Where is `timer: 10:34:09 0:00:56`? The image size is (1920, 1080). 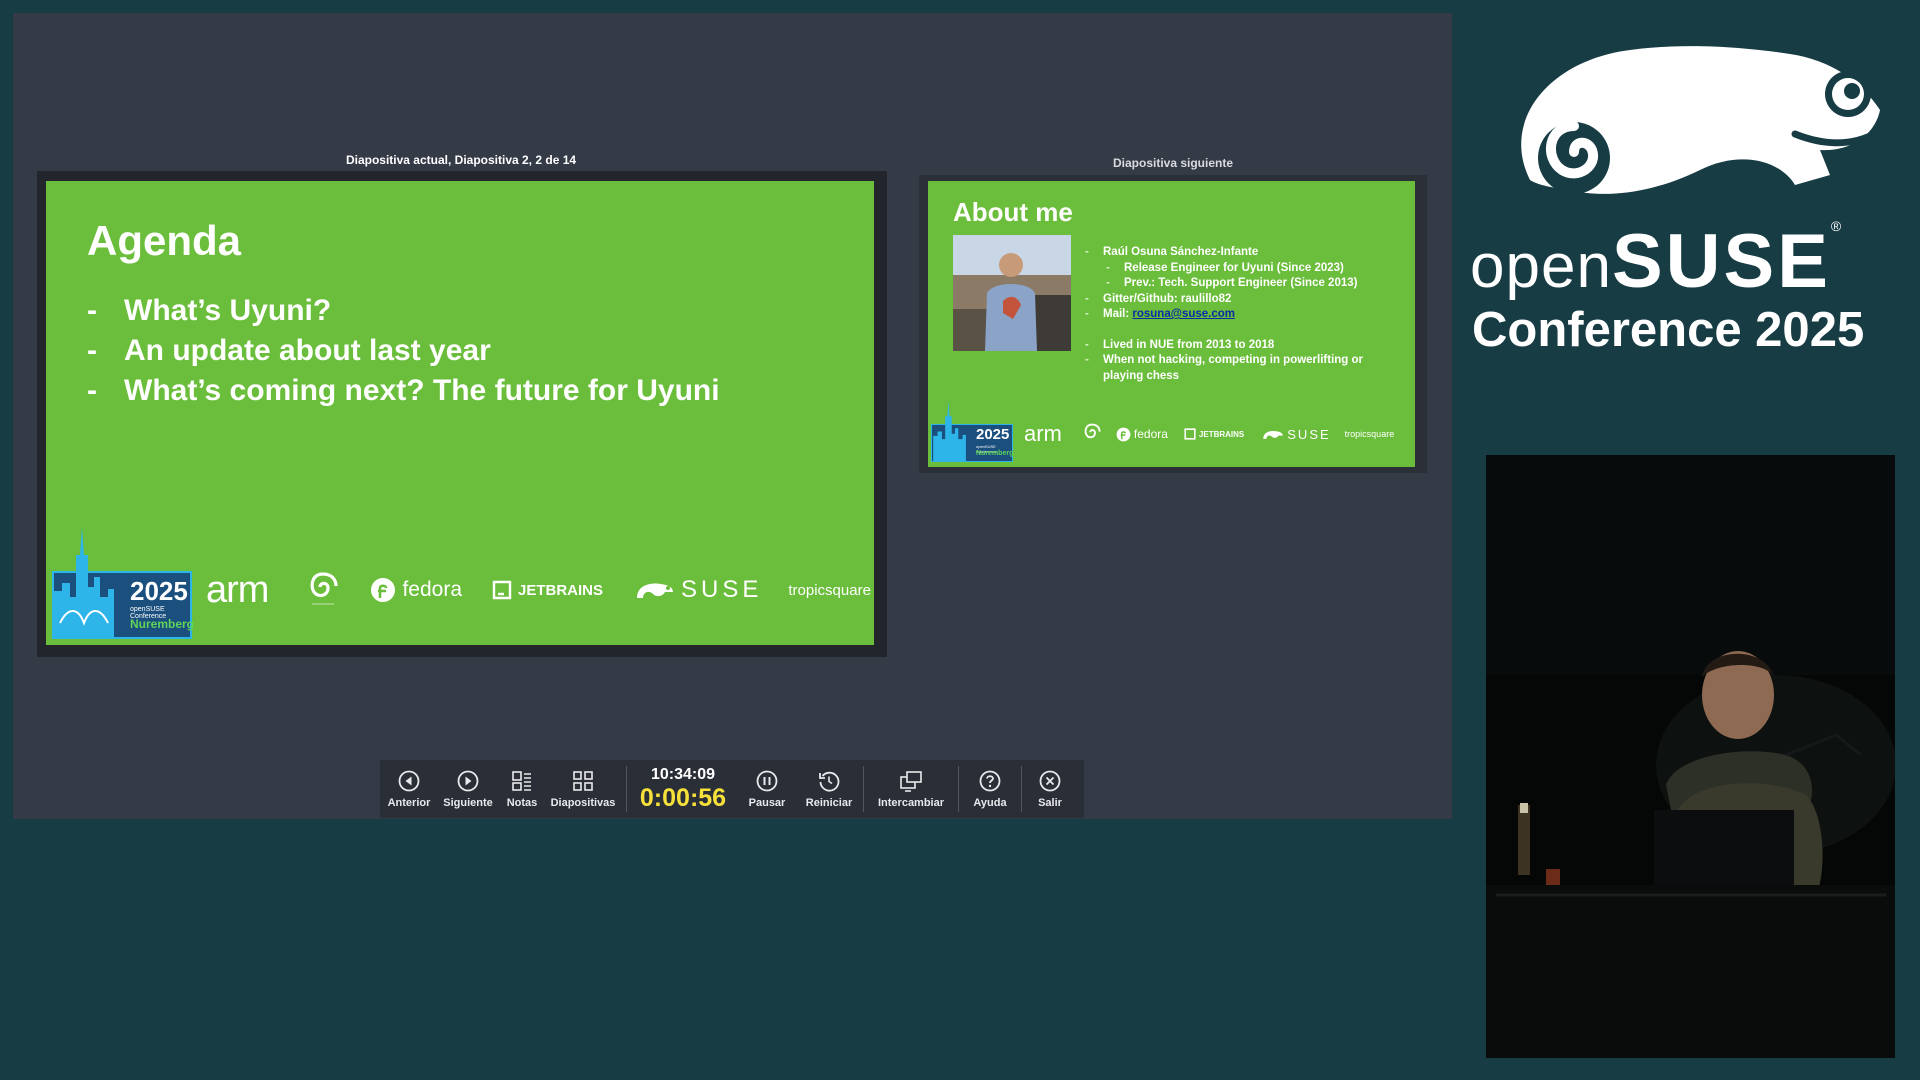
timer: 10:34:09 0:00:56 is located at coordinates (683, 789).